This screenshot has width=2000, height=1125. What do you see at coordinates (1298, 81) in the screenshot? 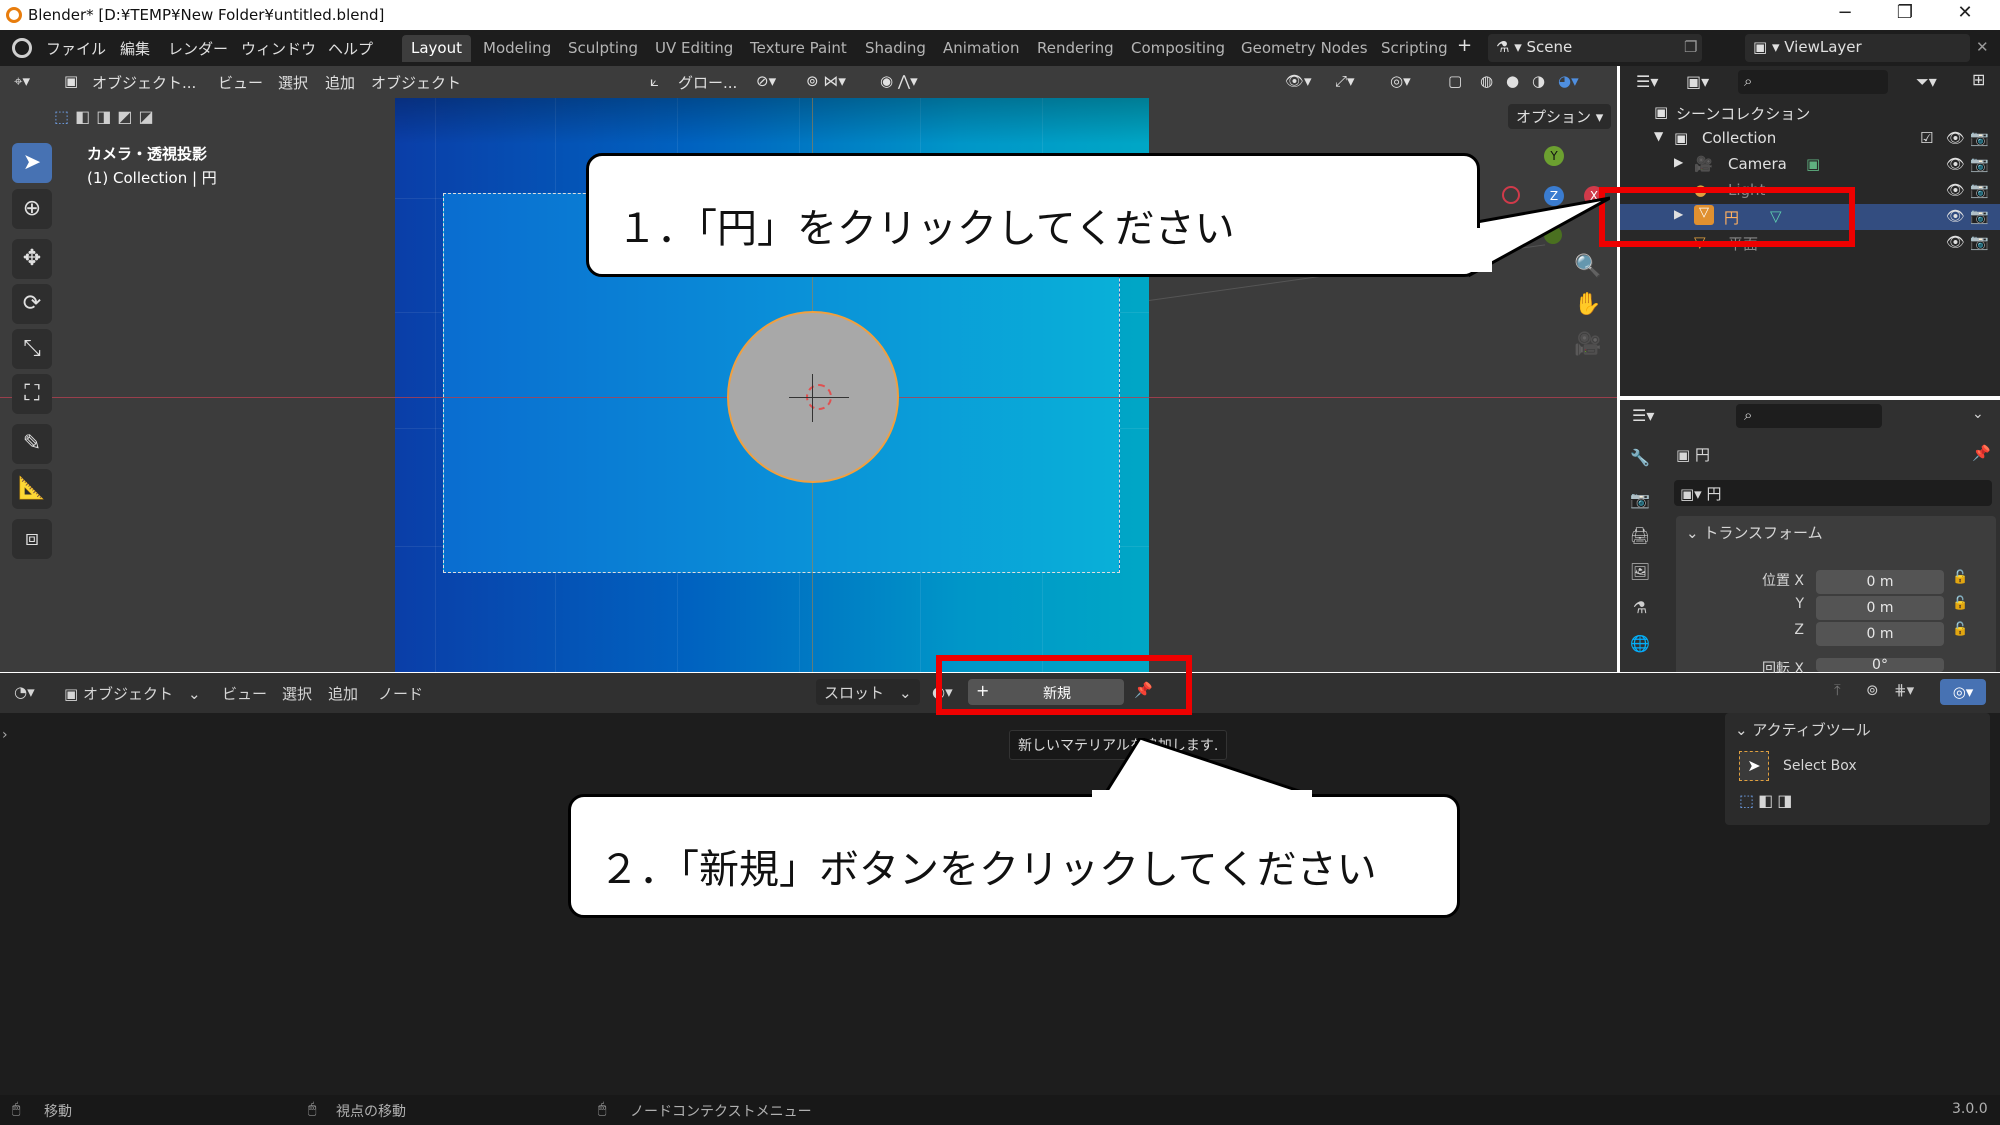
I see `visibility-icon: 👁▾` at bounding box center [1298, 81].